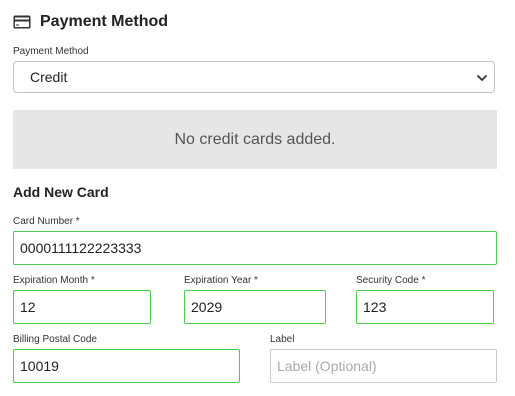 This screenshot has height=396, width=515. Describe the element at coordinates (49, 77) in the screenshot. I see `payment-method-value: Credit` at that location.